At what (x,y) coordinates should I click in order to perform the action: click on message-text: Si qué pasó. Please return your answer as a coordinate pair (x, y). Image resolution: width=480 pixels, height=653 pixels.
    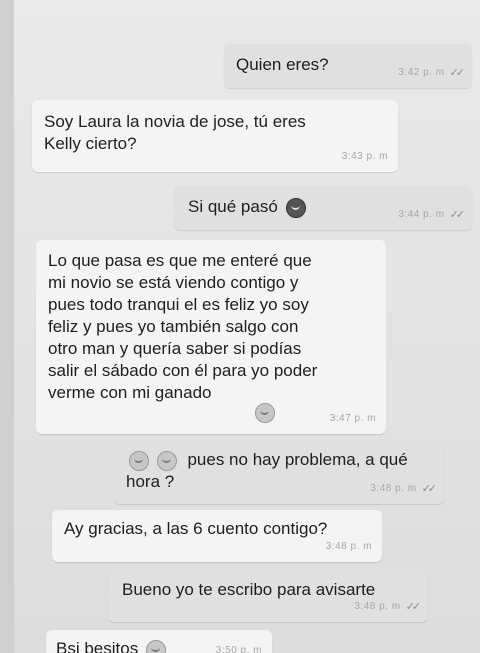
    Looking at the image, I should click on (233, 206).